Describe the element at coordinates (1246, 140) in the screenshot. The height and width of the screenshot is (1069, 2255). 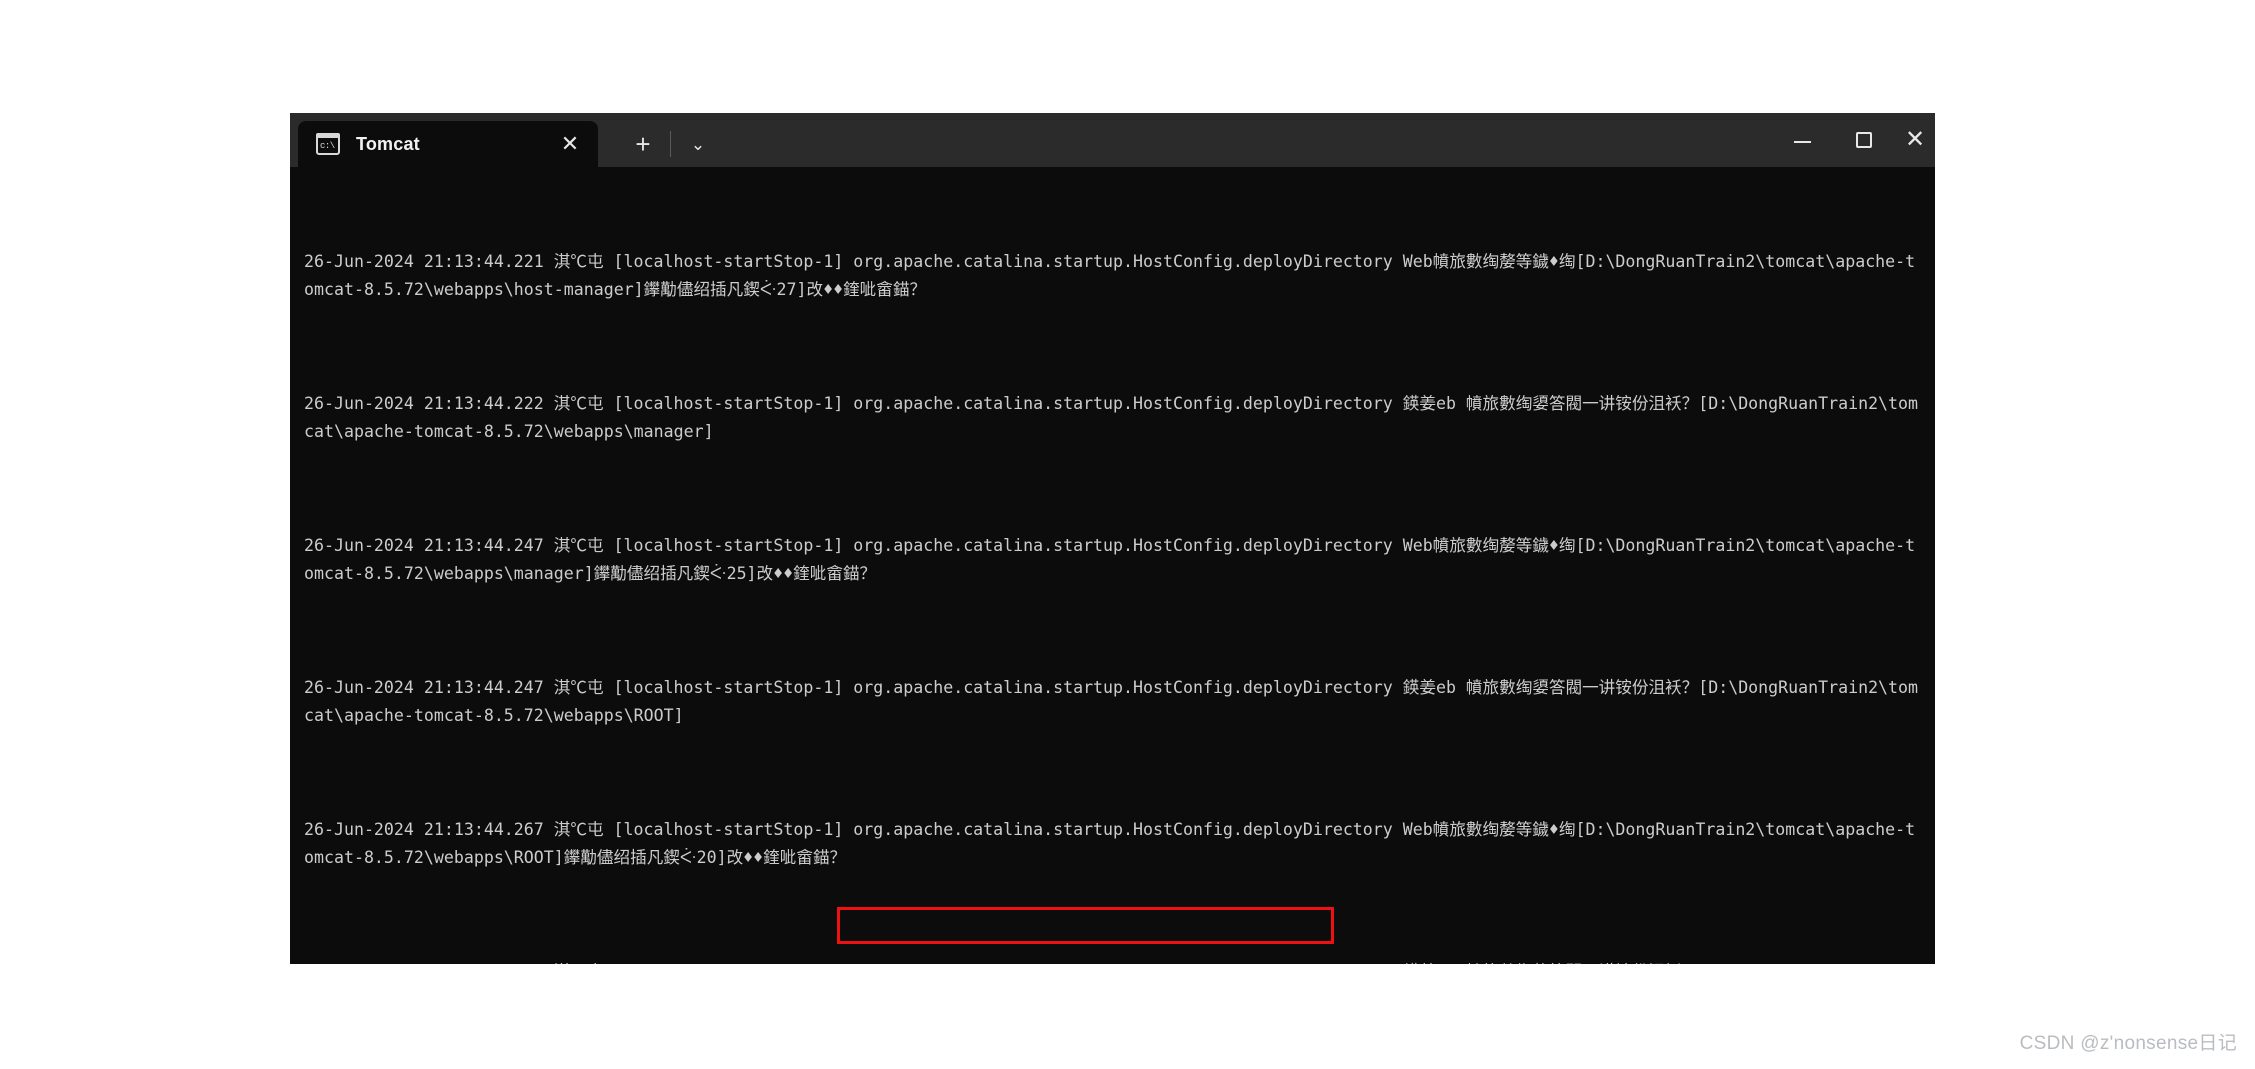
I see `titlebar-drag-region` at that location.